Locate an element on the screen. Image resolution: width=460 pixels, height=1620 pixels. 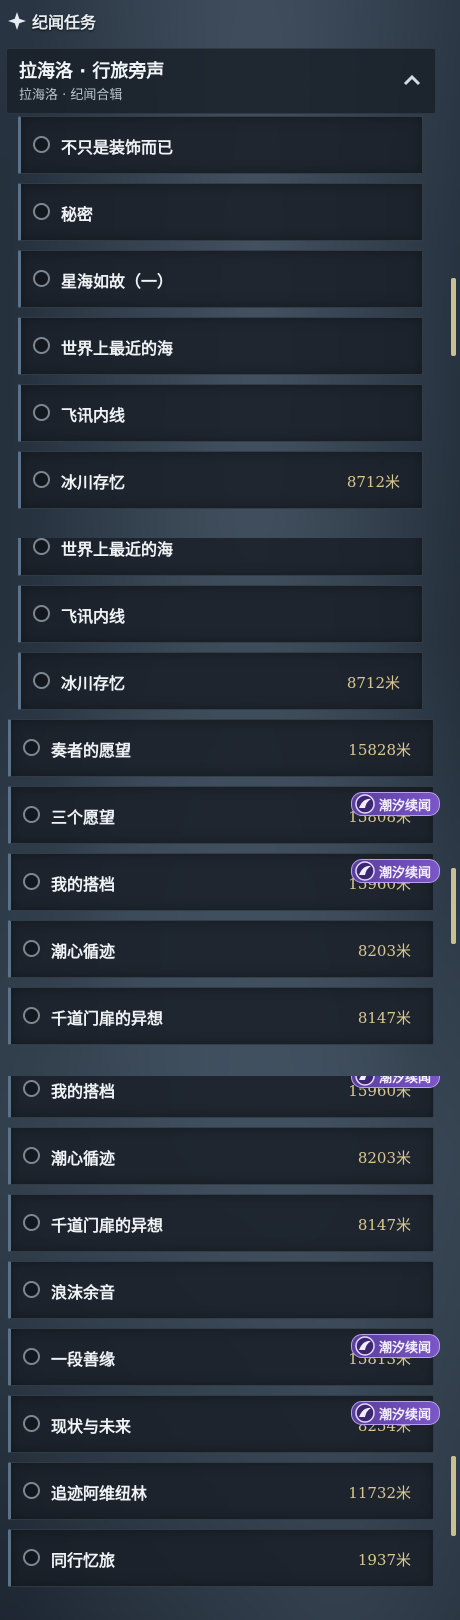
quest-name: 一段善缘 is located at coordinates (83, 1359).